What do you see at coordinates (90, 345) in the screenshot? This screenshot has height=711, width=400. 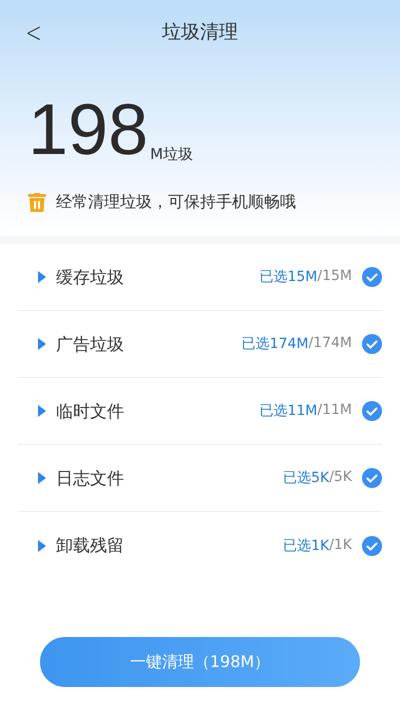 I see `category-name: 广告垃圾` at bounding box center [90, 345].